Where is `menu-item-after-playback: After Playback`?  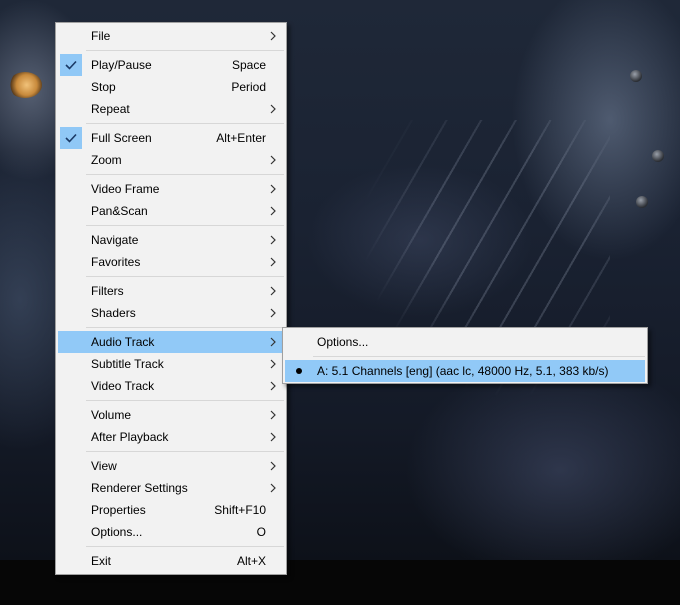 menu-item-after-playback: After Playback is located at coordinates (171, 437).